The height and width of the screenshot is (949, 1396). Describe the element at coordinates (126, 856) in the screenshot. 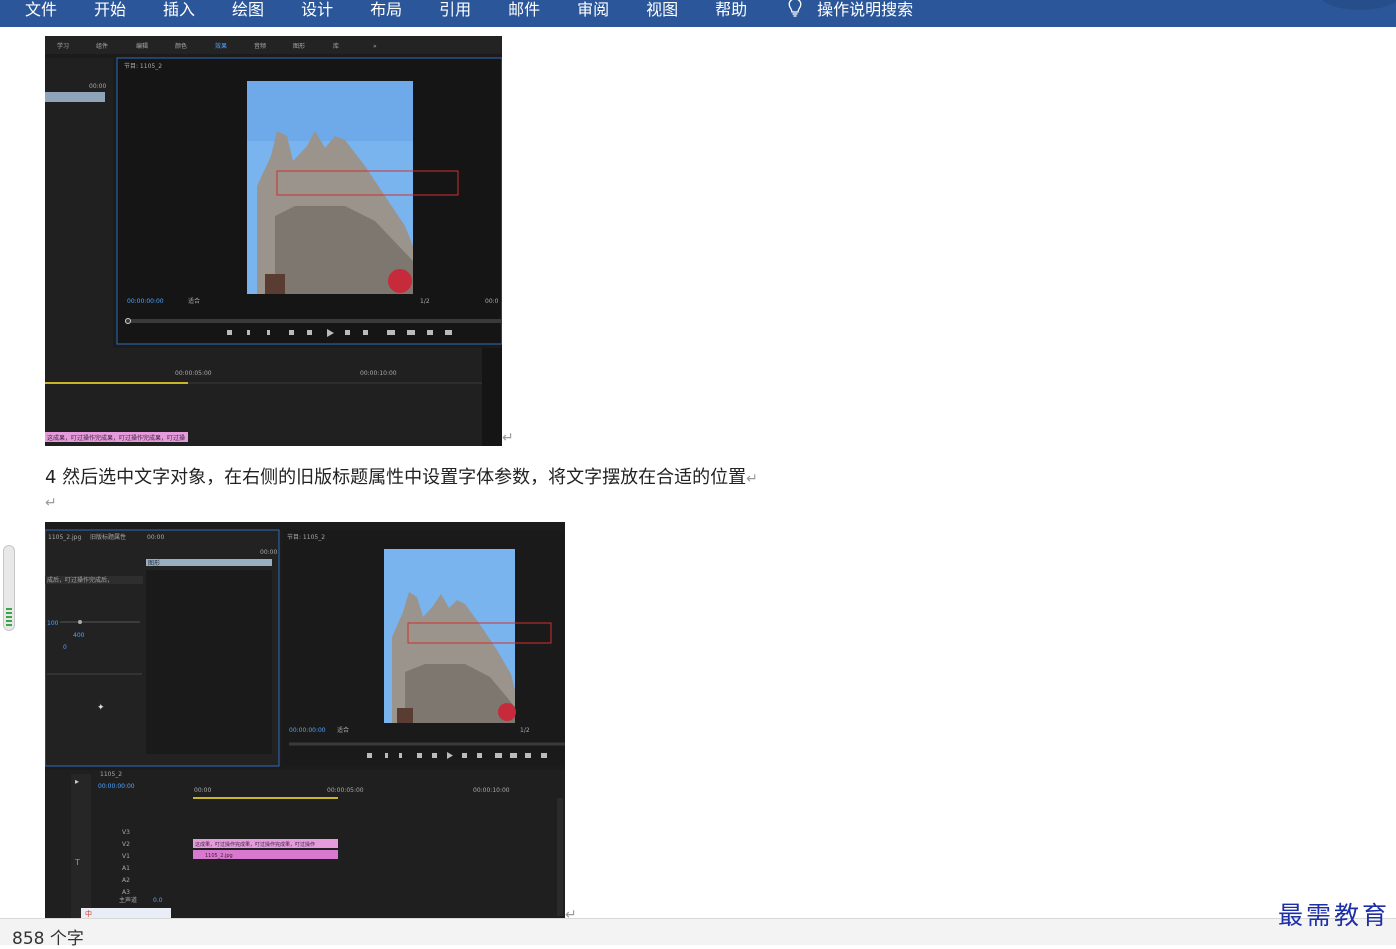

I see `track-v1: V1` at that location.